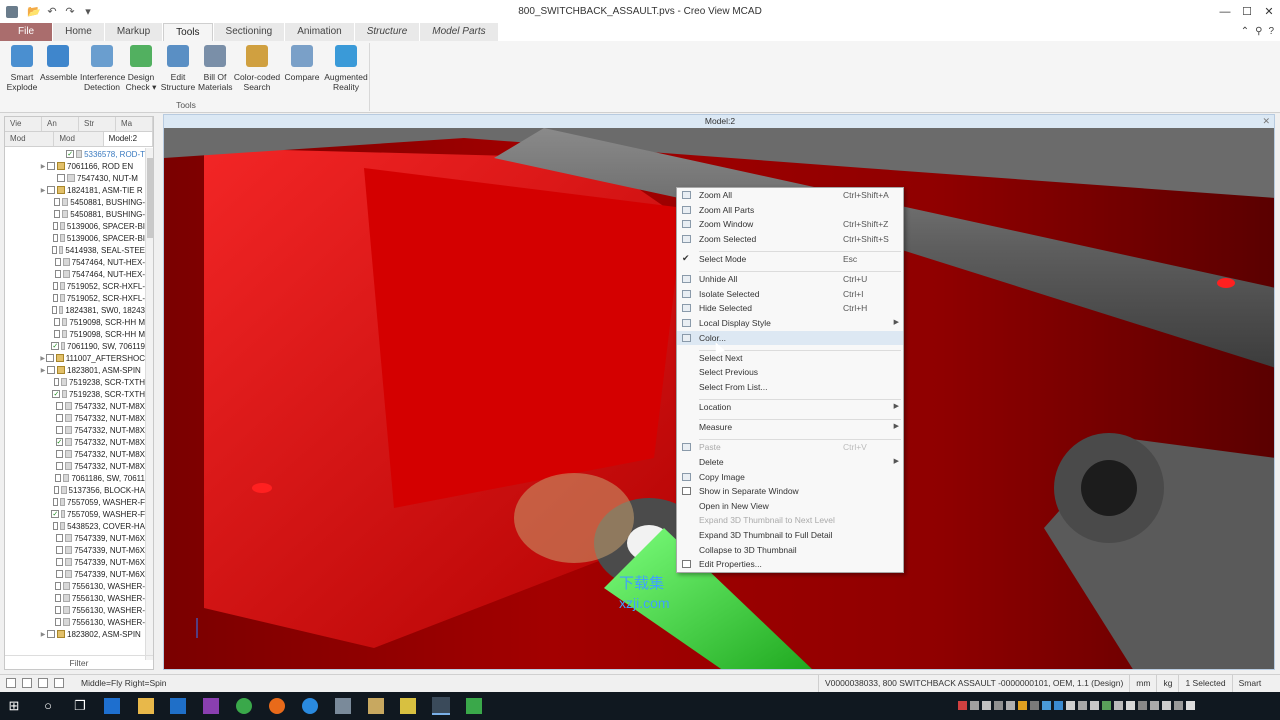 The width and height of the screenshot is (1280, 720). What do you see at coordinates (178, 68) in the screenshot?
I see `ribbon-button-4: Edit Structure` at bounding box center [178, 68].